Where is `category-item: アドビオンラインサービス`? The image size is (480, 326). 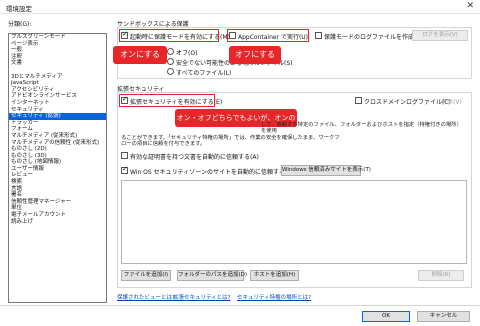 category-item: アドビオンラインサービス is located at coordinates (57, 96).